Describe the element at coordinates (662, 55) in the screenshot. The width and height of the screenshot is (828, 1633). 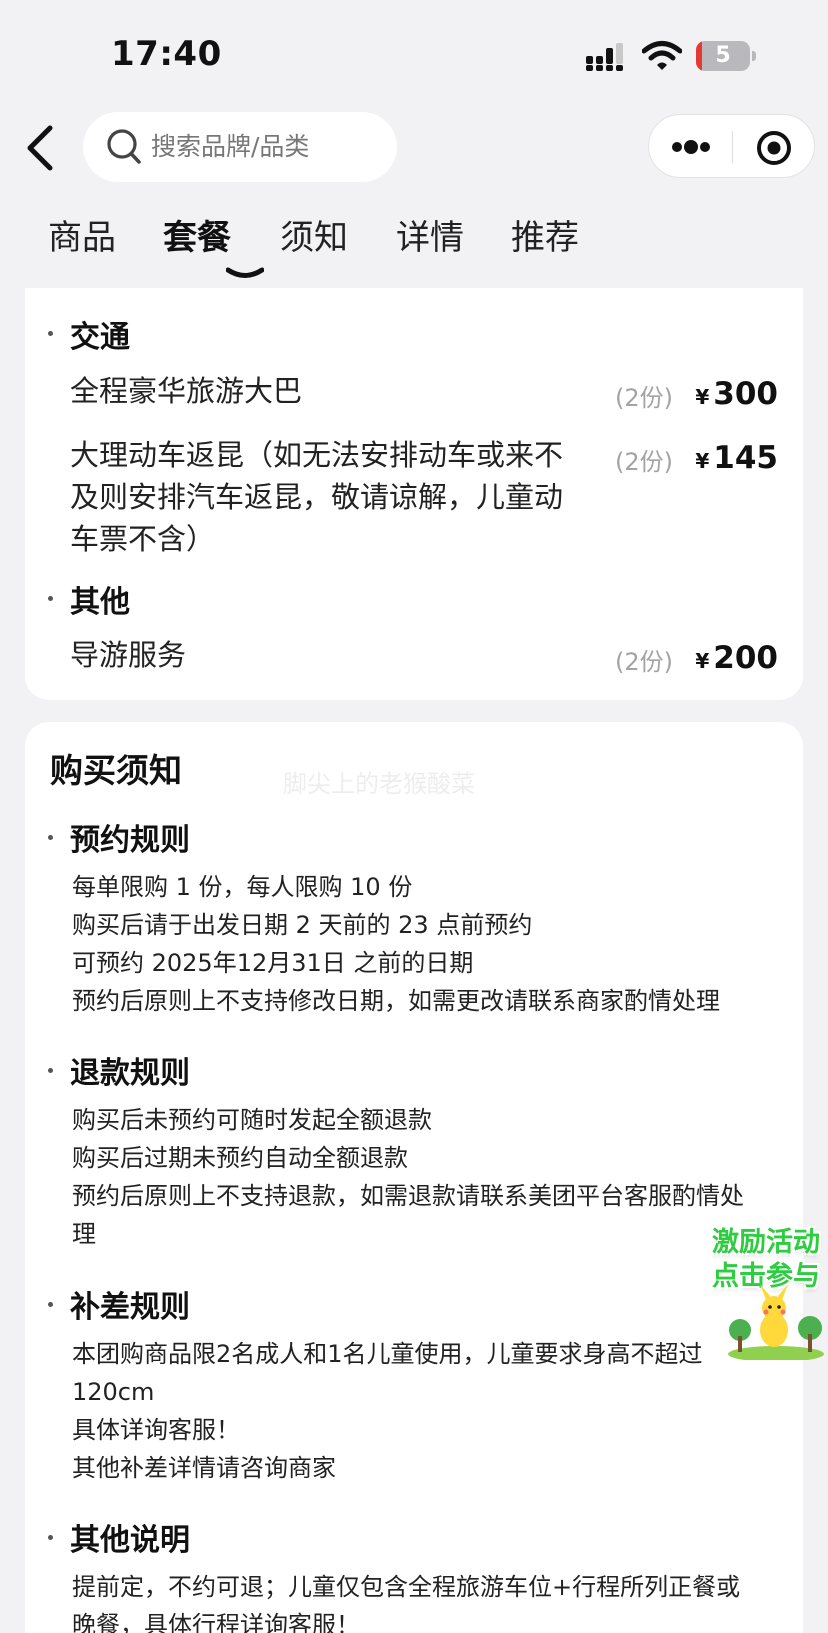
I see `wifi-icon` at that location.